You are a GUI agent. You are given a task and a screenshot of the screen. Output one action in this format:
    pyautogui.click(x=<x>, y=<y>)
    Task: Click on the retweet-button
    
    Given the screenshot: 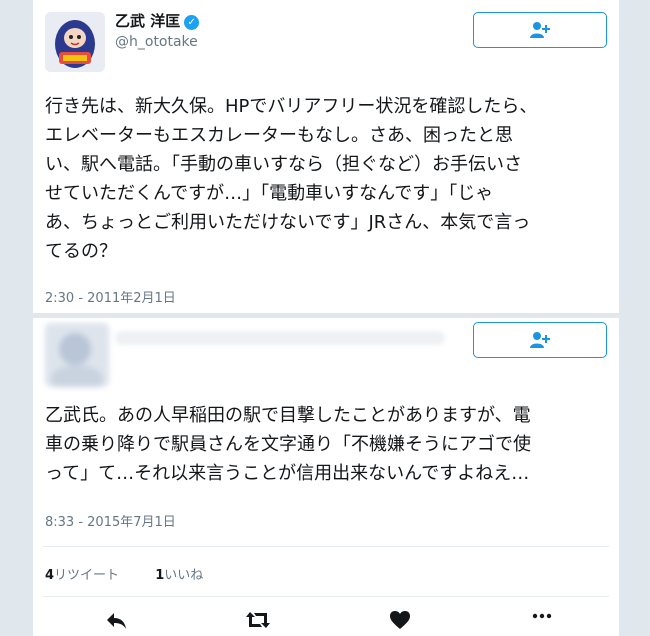 What is the action you would take?
    pyautogui.click(x=258, y=623)
    